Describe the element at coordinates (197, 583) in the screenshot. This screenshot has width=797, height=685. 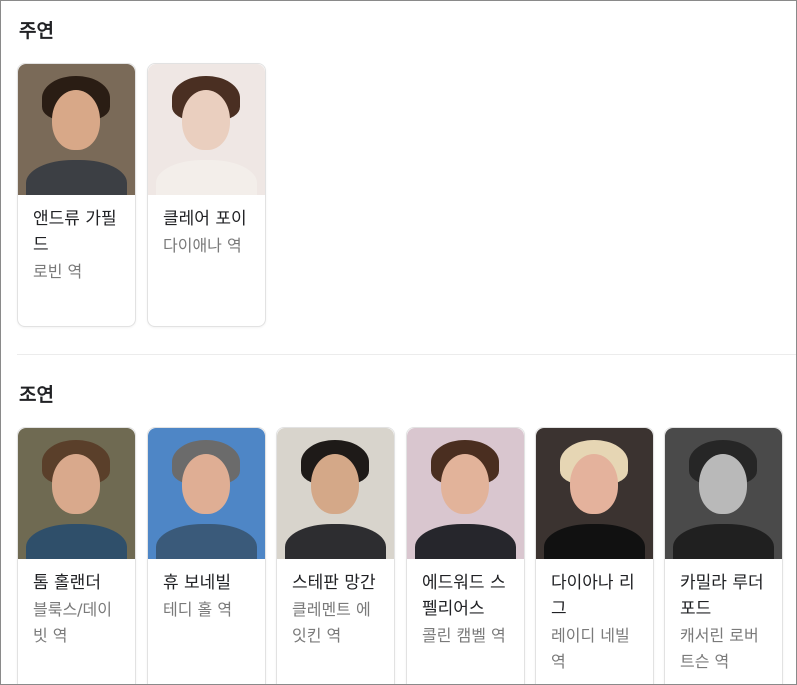
I see `cast-name: 휴 보네빌` at that location.